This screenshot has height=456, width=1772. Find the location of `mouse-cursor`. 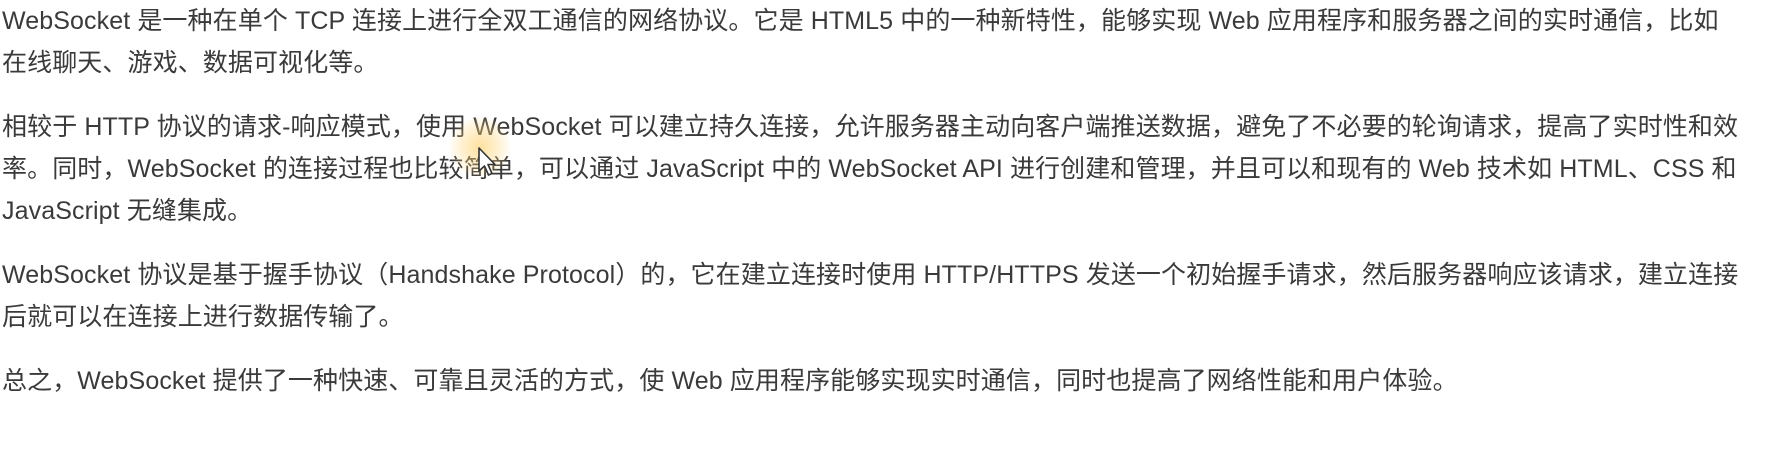

mouse-cursor is located at coordinates (480, 149).